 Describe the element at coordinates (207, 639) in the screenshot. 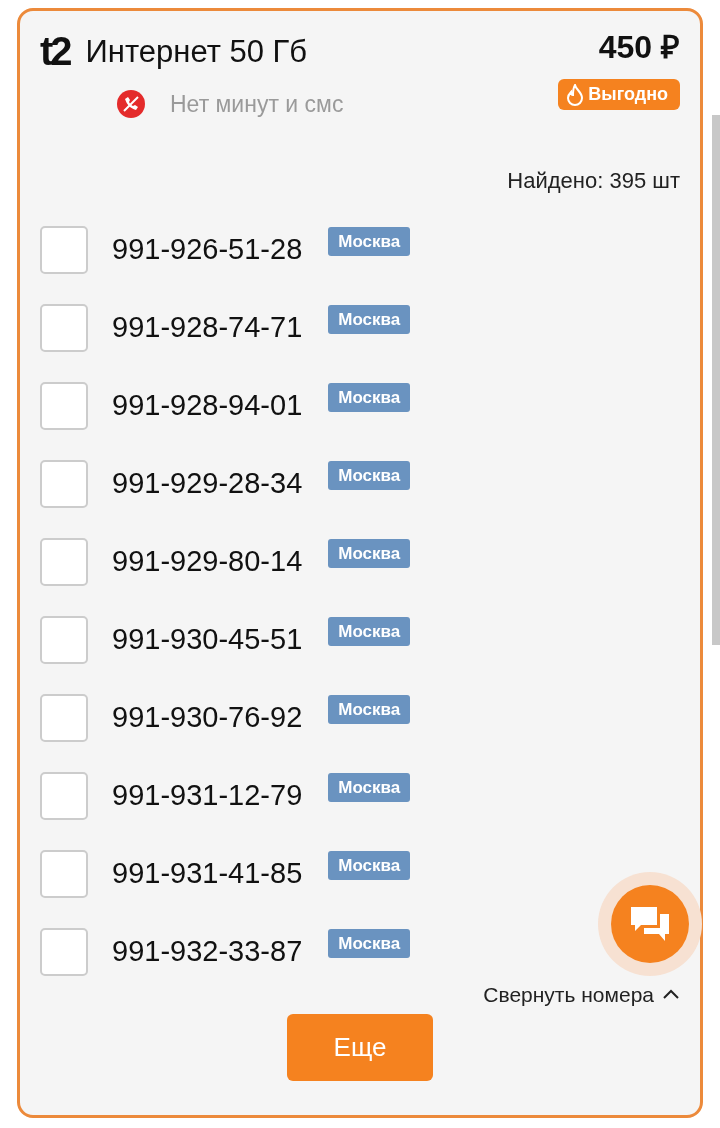

I see `phone-number: 991-930-45-51` at that location.